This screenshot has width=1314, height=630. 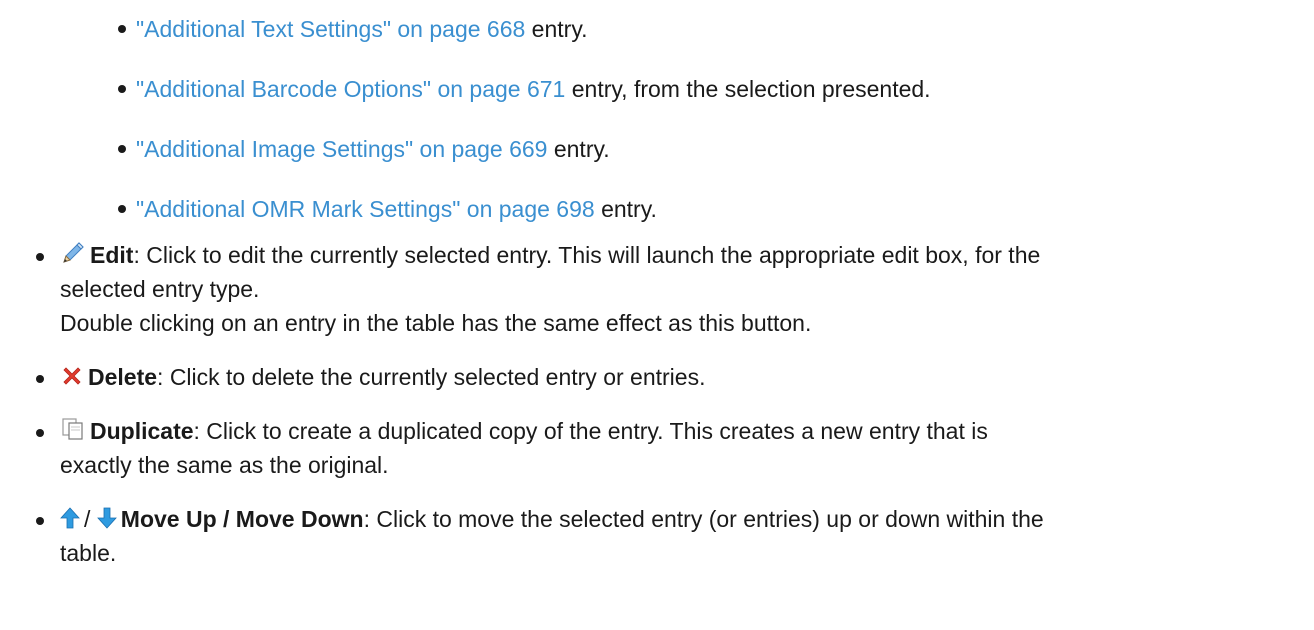 I want to click on arrow-down-icon, so click(x=106, y=518).